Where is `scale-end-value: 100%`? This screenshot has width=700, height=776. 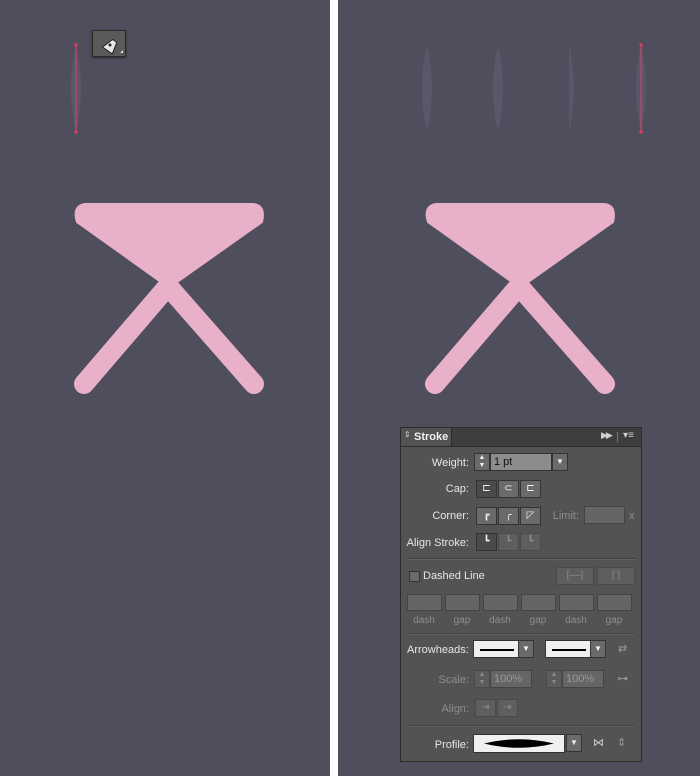 scale-end-value: 100% is located at coordinates (580, 679).